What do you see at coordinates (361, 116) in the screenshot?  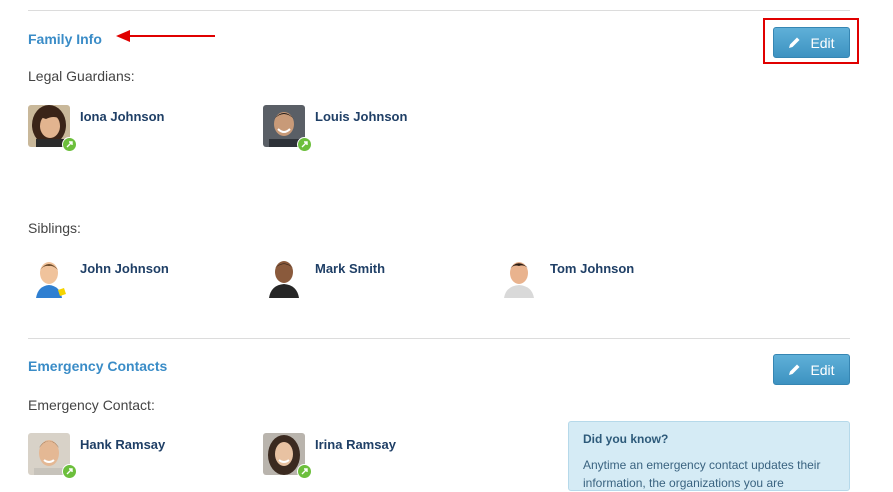 I see `guardian-name: Louis Johnson` at bounding box center [361, 116].